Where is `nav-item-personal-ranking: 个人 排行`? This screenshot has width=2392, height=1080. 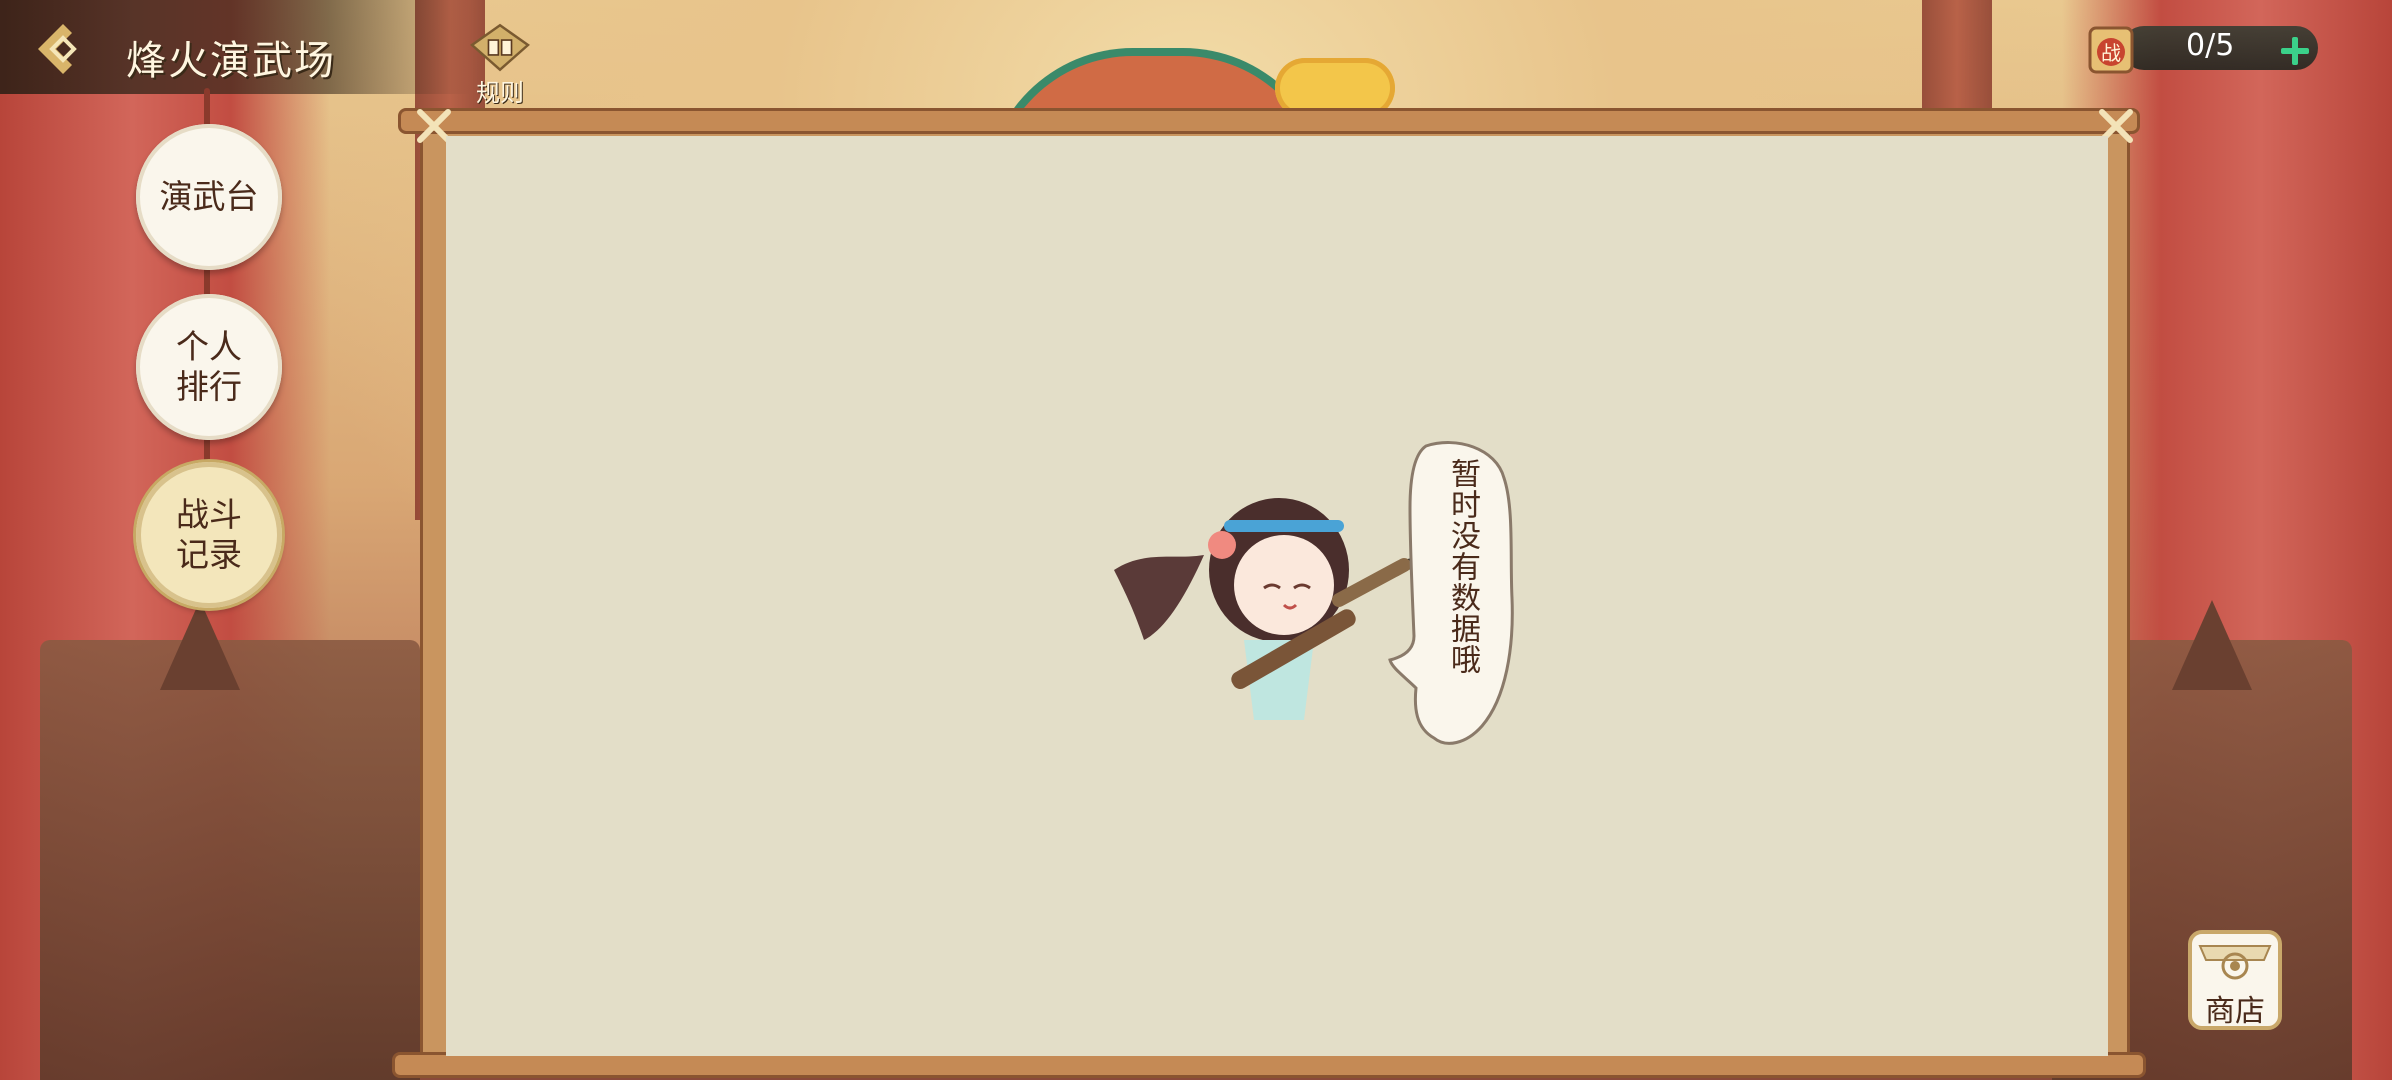
nav-item-personal-ranking: 个人 排行 is located at coordinates (209, 367).